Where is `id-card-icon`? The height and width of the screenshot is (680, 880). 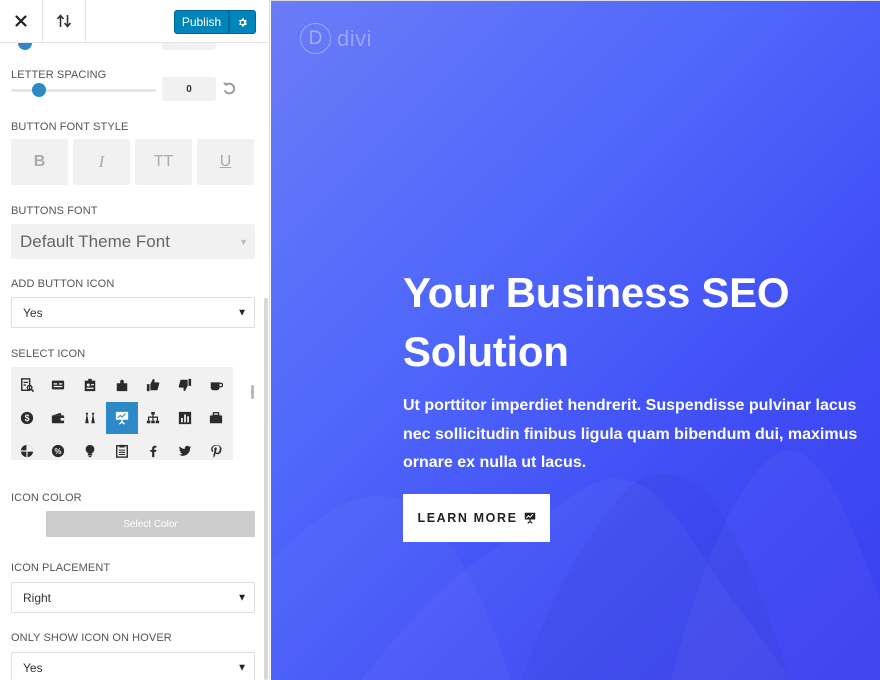 id-card-icon is located at coordinates (58, 385).